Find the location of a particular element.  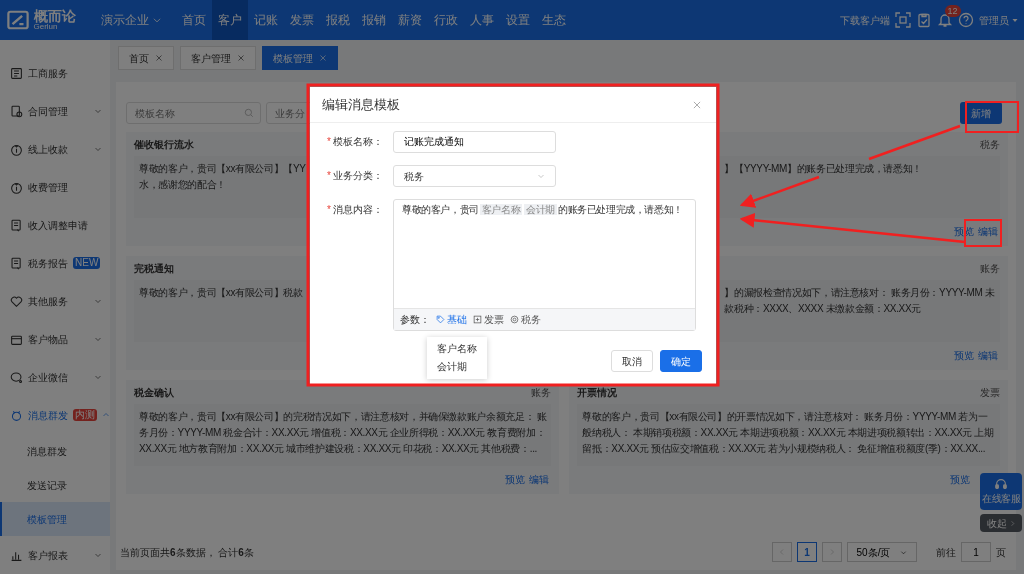

message-text: 尊敬的客户，贵司【xx有限公司】税款 is located at coordinates (221, 292).